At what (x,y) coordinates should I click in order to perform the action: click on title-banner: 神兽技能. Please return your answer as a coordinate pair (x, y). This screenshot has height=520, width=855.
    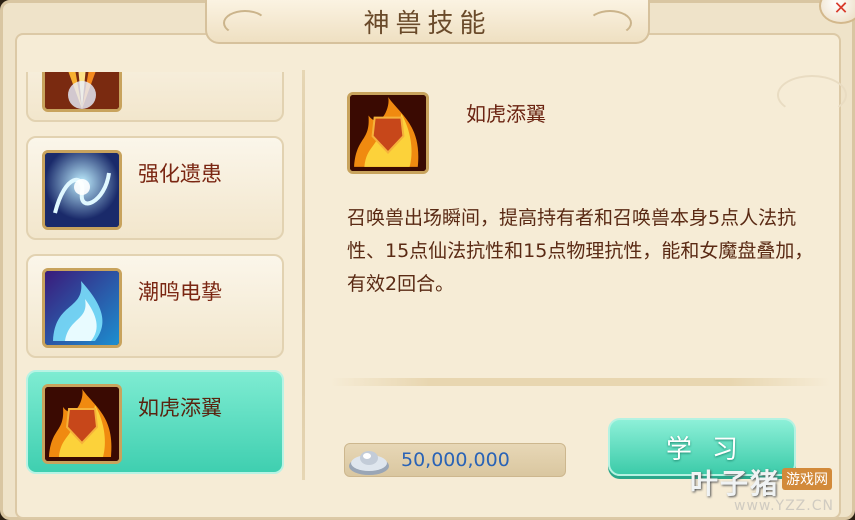
    Looking at the image, I should click on (427, 22).